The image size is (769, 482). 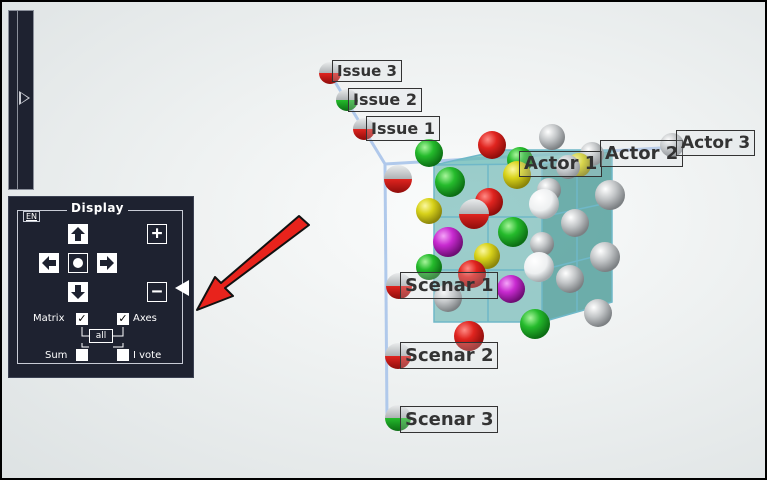 What do you see at coordinates (449, 355) in the screenshot?
I see `label-scenar-2: Scenar 2` at bounding box center [449, 355].